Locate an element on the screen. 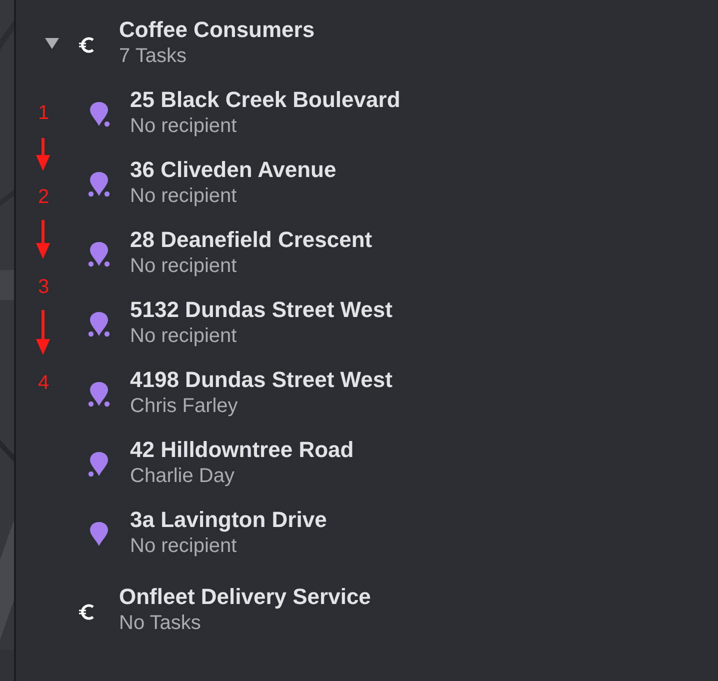  task-count: 7 Tasks is located at coordinates (153, 56).